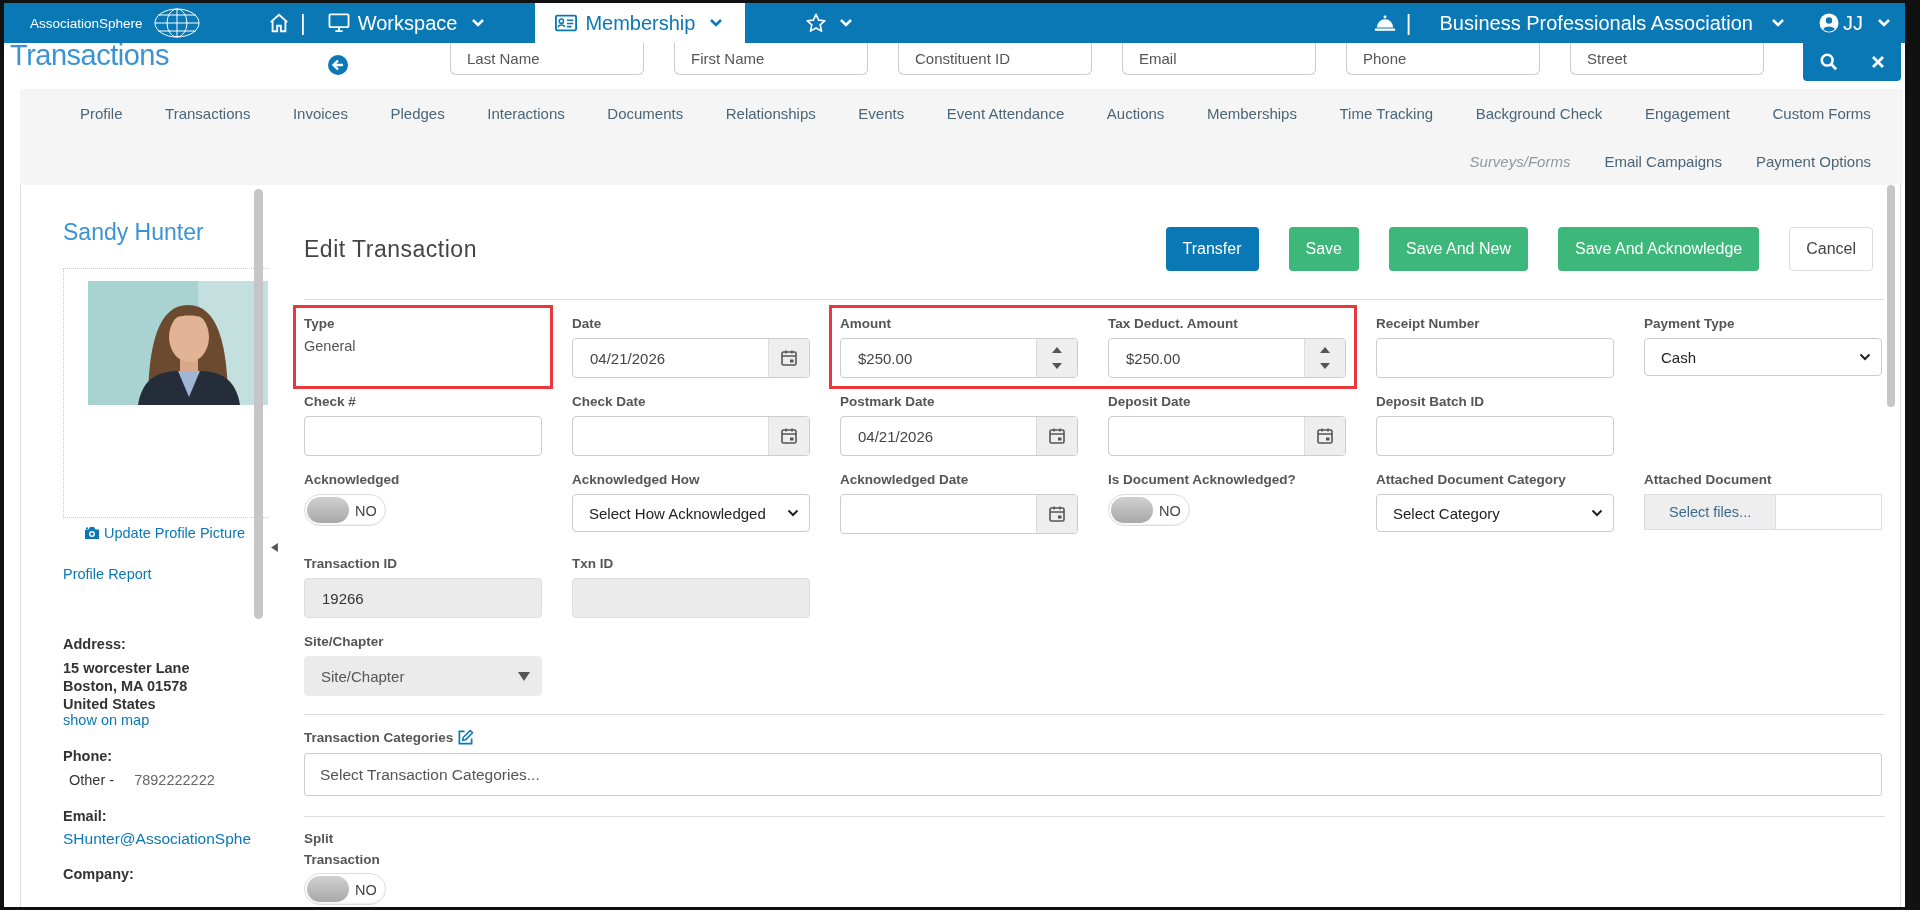 This screenshot has width=1920, height=910. I want to click on close-icon, so click(1877, 62).